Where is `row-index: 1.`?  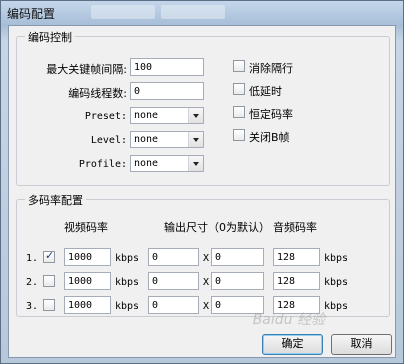
row-index: 1. is located at coordinates (32, 258).